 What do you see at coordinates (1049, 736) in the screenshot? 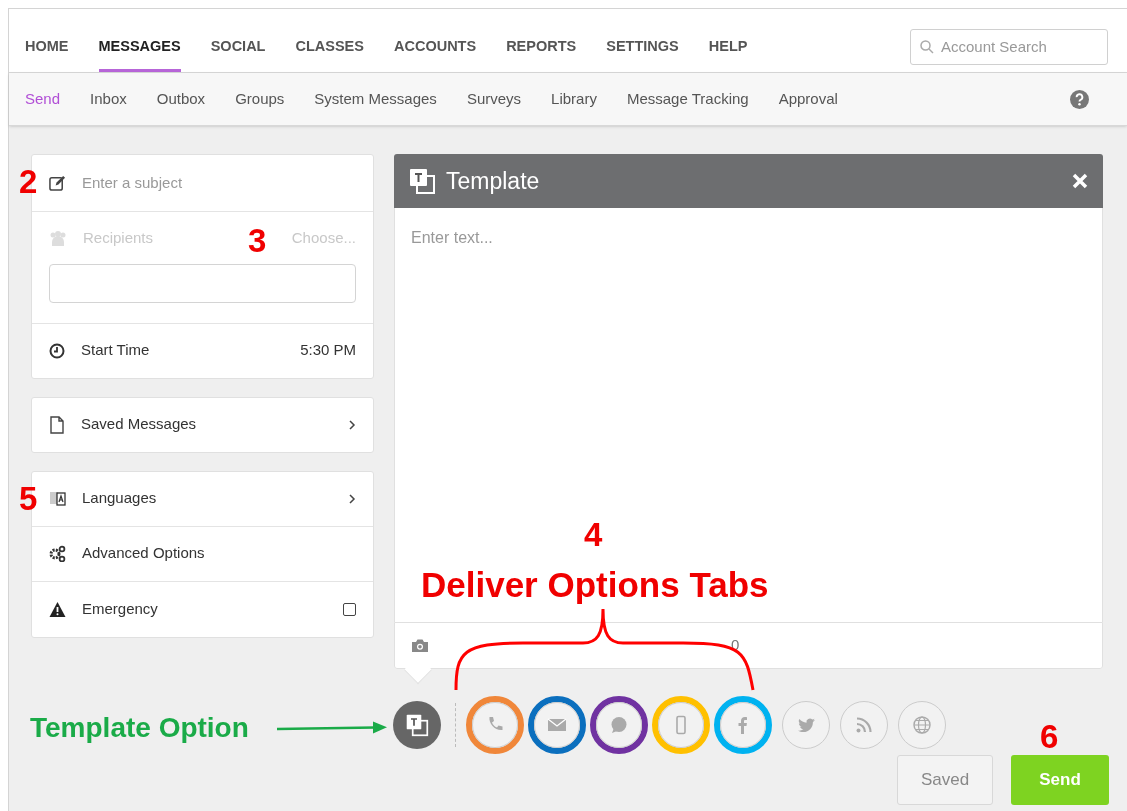
I see `annotation-number: 6` at bounding box center [1049, 736].